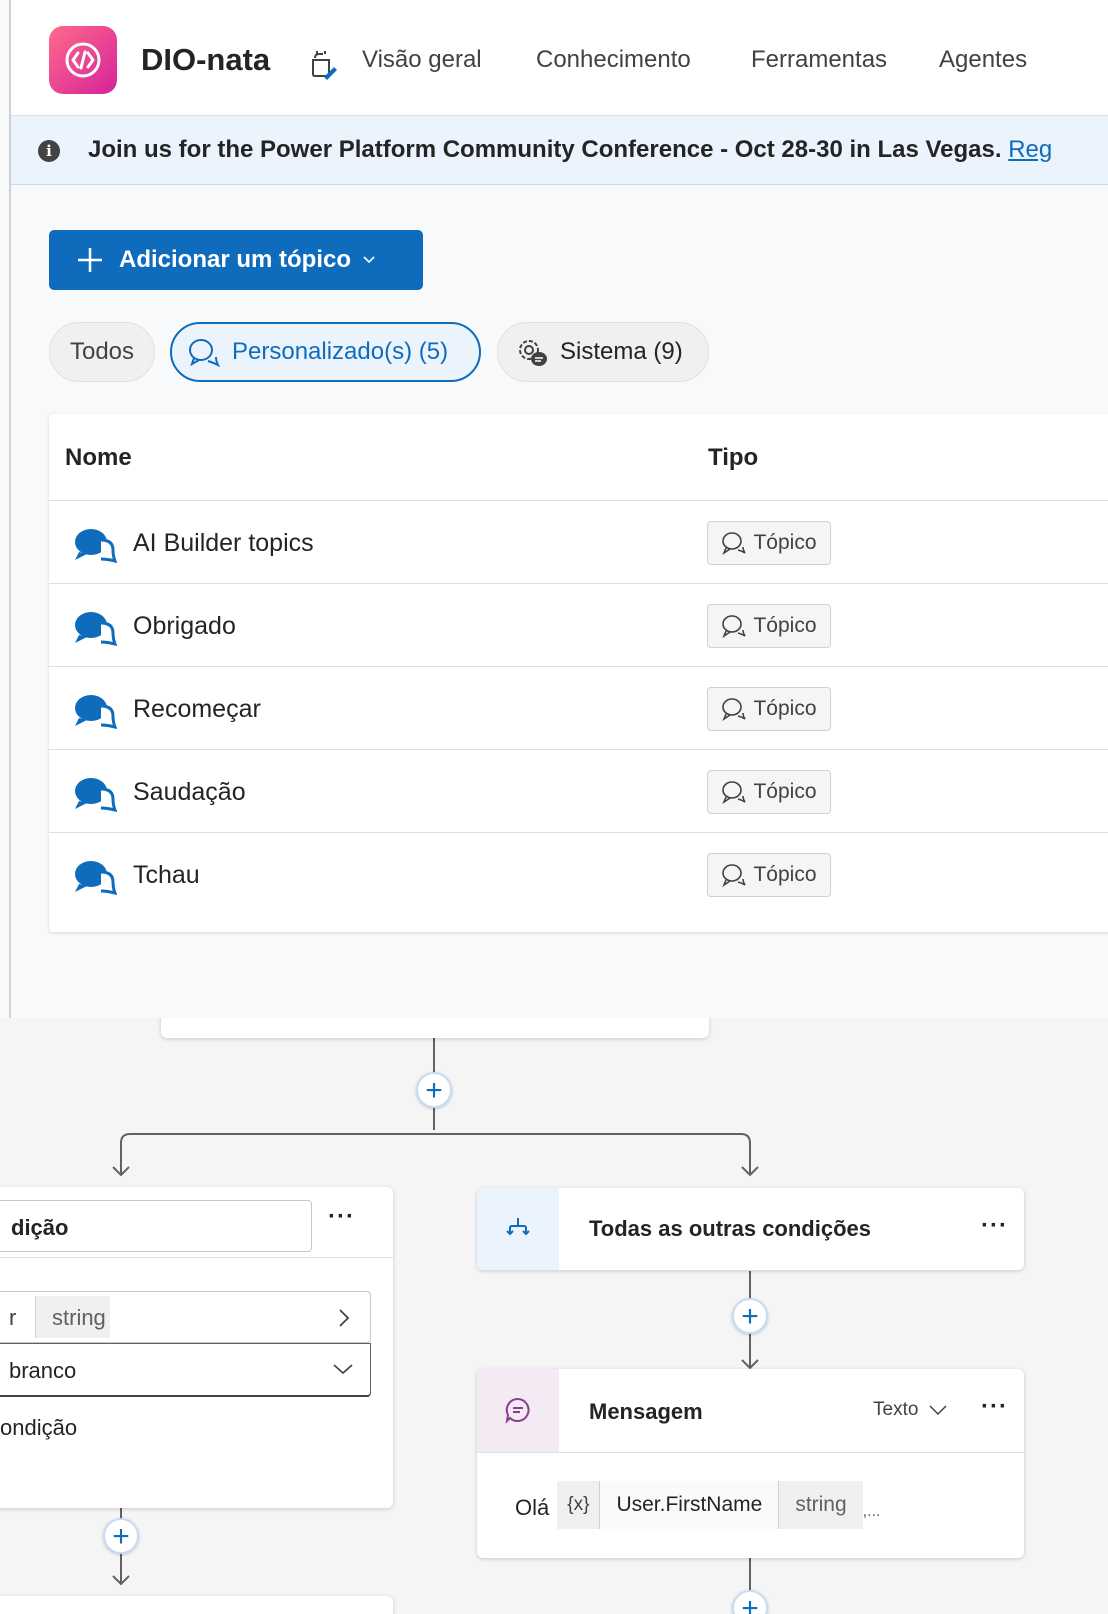  I want to click on banner-register-link: Reg, so click(1030, 149).